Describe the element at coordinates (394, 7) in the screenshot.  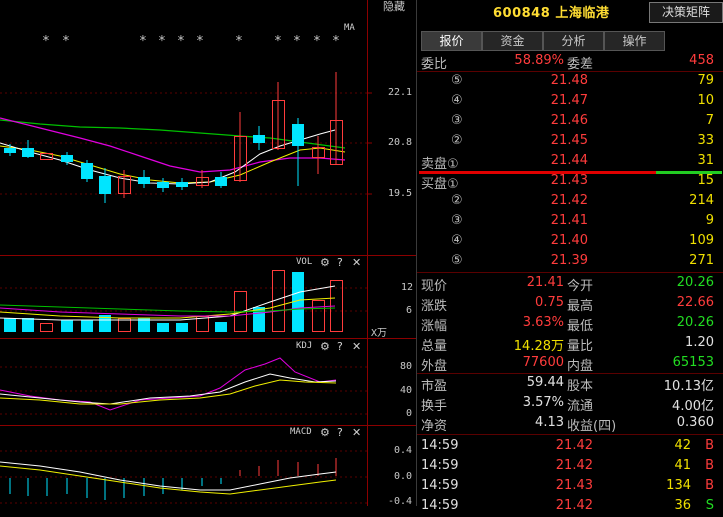
I see `hide-panel-button: 隐藏` at that location.